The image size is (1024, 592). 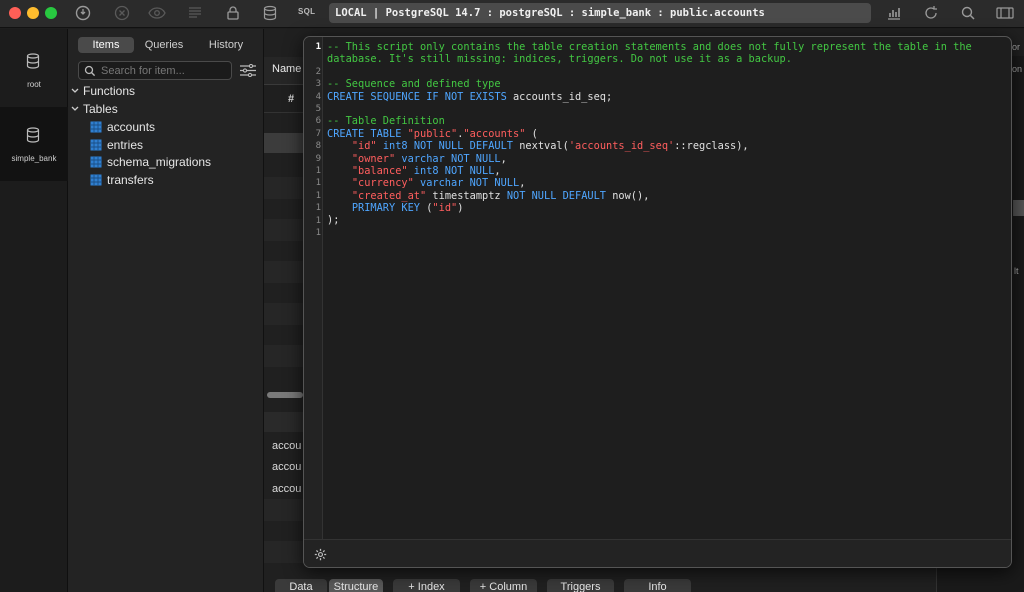 What do you see at coordinates (531, 133) in the screenshot?
I see `code-token: (` at bounding box center [531, 133].